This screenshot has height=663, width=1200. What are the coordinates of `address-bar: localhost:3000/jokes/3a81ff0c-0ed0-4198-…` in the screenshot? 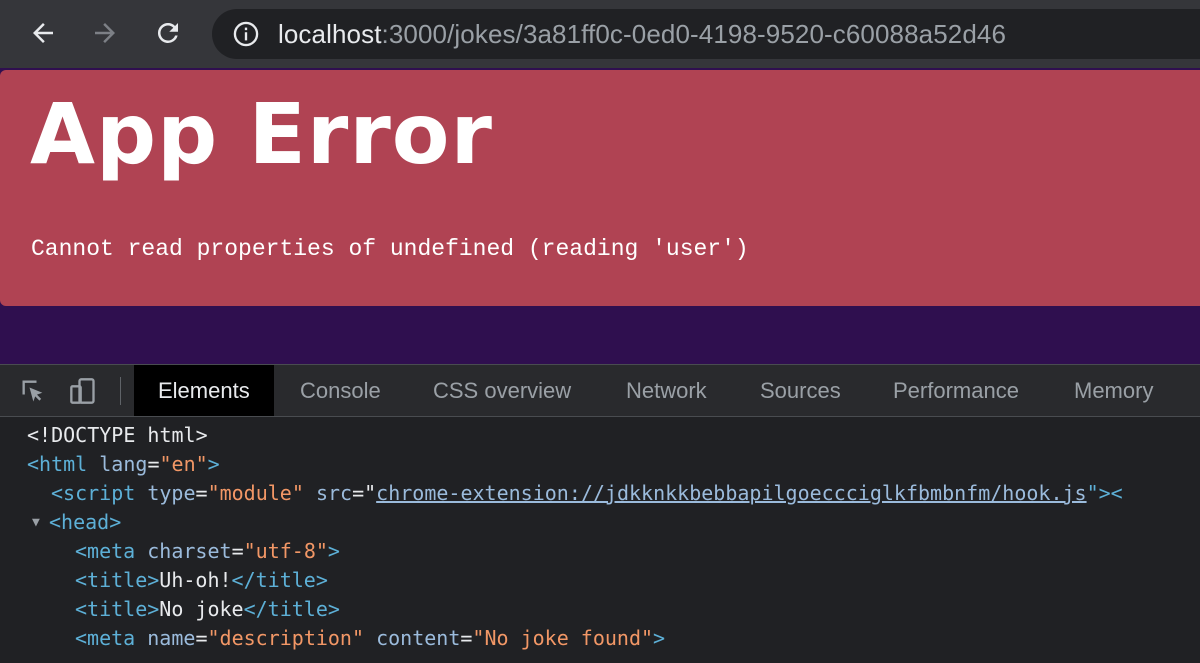 It's located at (706, 34).